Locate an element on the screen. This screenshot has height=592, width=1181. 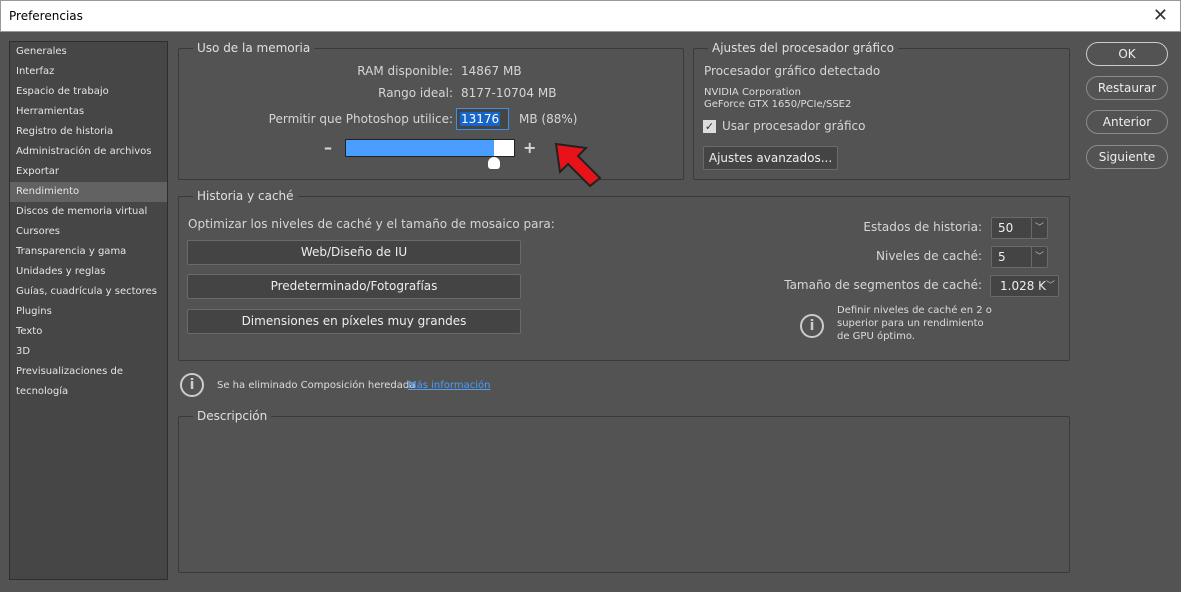
sidebar-item: Generales is located at coordinates (88, 52).